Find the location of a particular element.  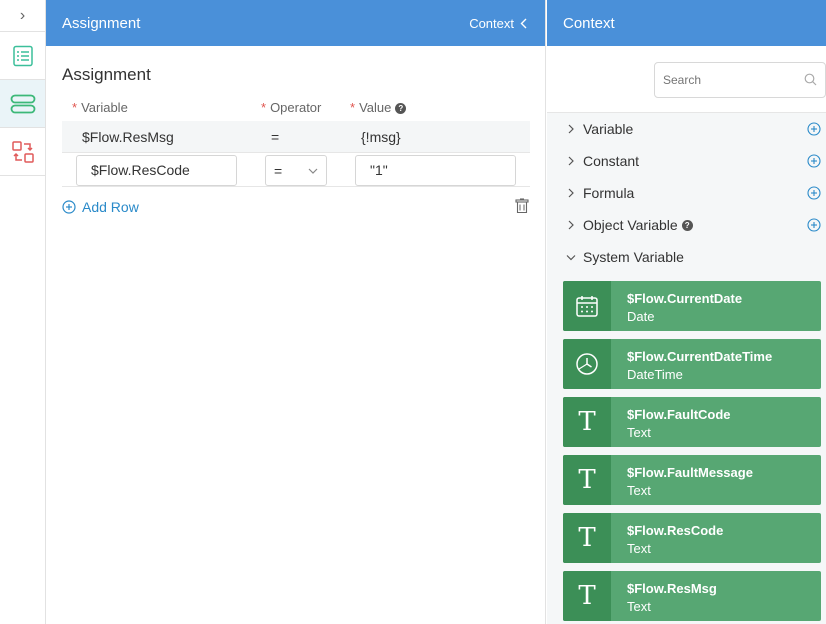

expand-rail-button: › is located at coordinates (22, 16).